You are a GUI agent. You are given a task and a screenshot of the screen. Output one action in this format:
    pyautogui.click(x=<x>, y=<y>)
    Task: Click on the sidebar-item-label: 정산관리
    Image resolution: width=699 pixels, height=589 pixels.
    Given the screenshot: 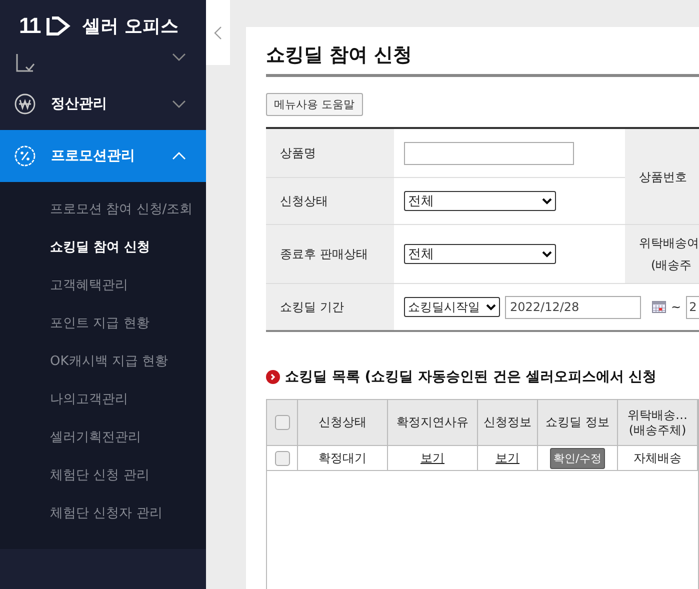 What is the action you would take?
    pyautogui.click(x=79, y=104)
    